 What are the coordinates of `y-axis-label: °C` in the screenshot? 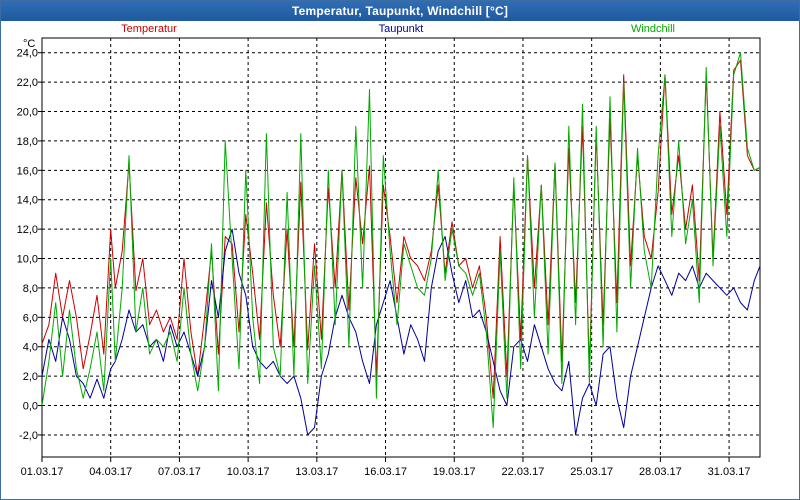 It's located at (29, 44).